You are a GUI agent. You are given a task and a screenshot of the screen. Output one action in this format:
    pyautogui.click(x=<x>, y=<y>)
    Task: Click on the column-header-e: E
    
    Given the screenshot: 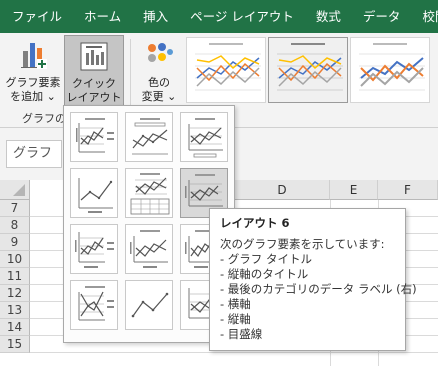 What is the action you would take?
    pyautogui.click(x=354, y=190)
    